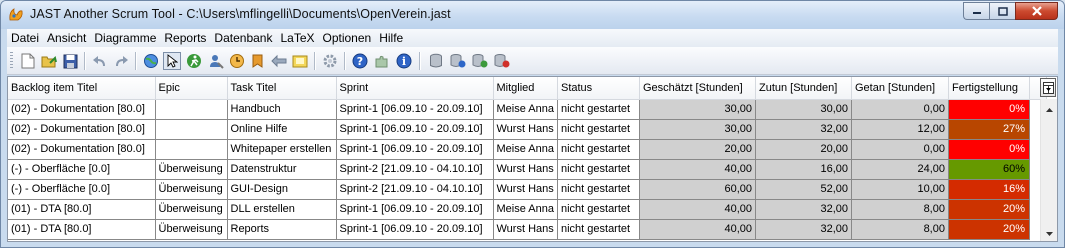 The image size is (1065, 248). What do you see at coordinates (297, 38) in the screenshot?
I see `menu-latex: LaTeX` at bounding box center [297, 38].